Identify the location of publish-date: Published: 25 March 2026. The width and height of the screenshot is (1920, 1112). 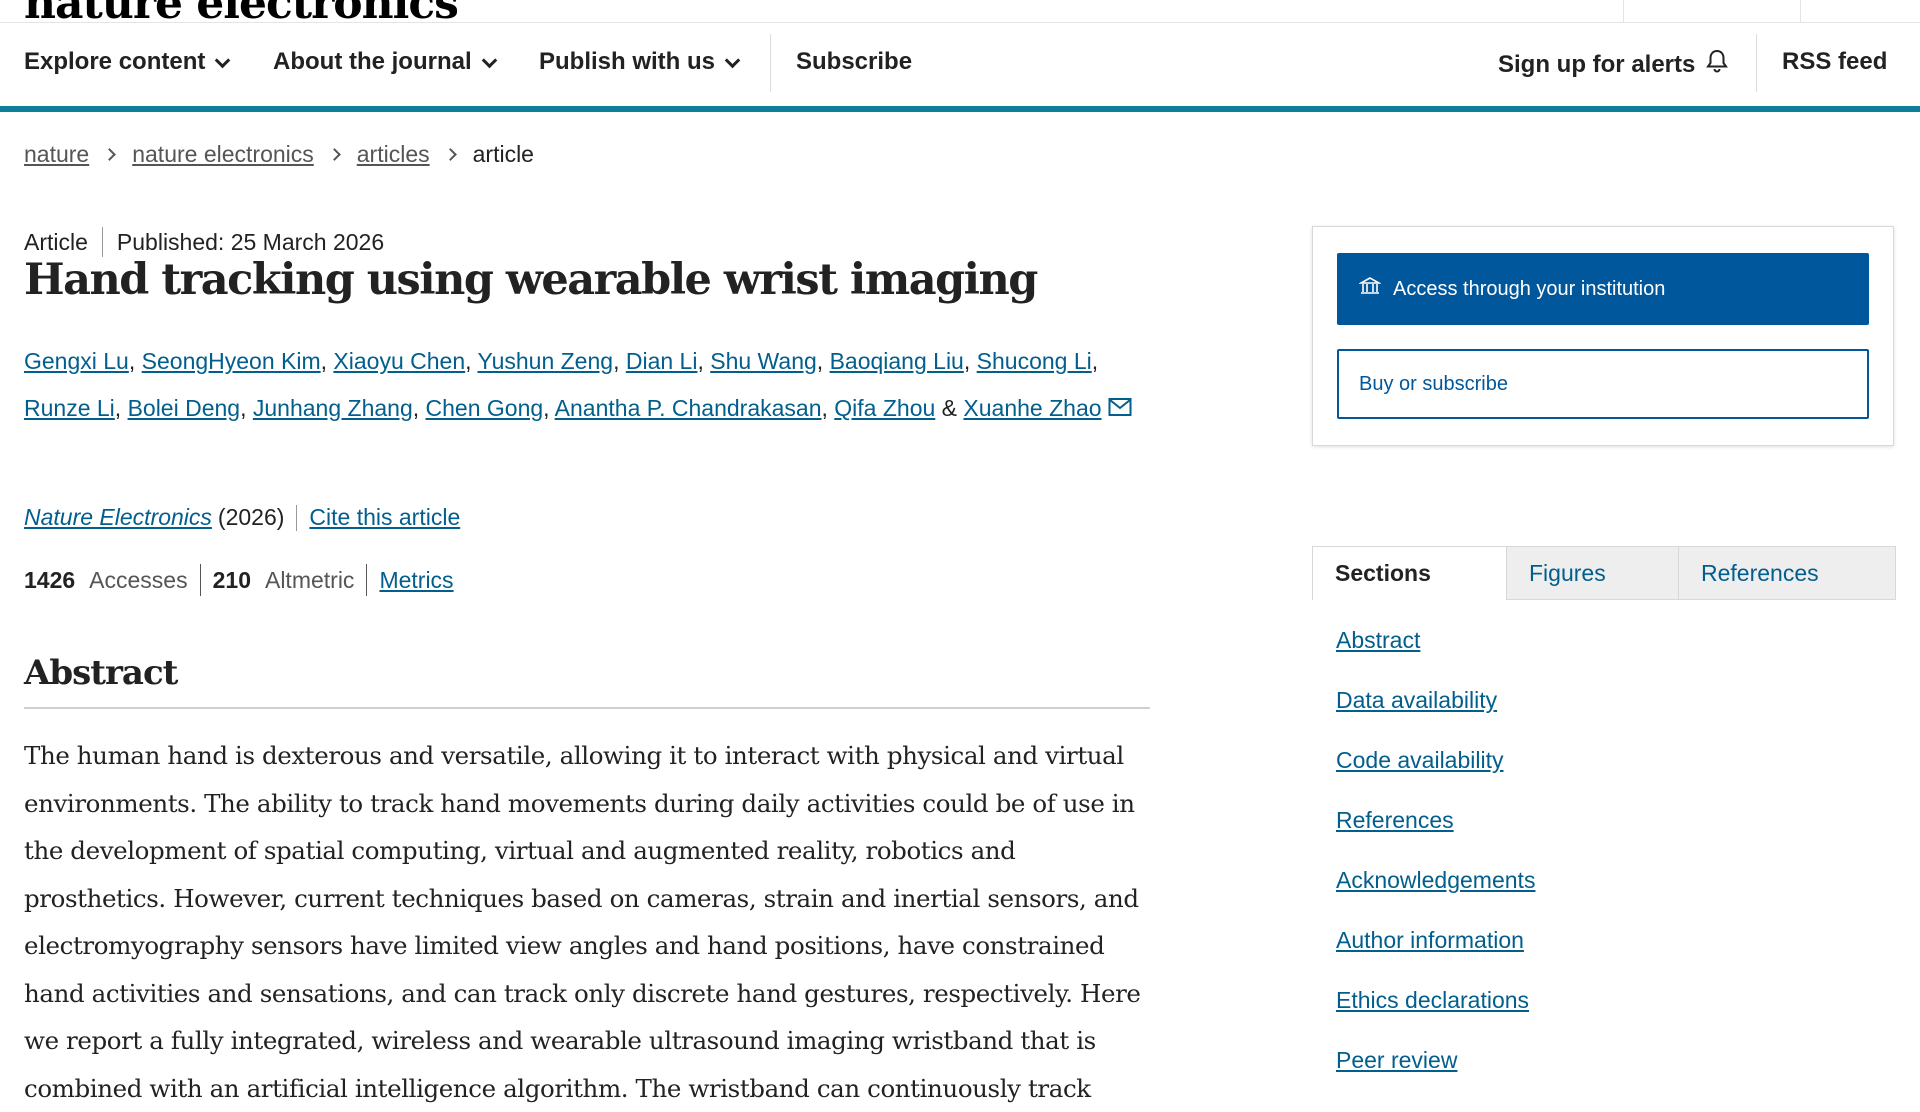
(250, 241).